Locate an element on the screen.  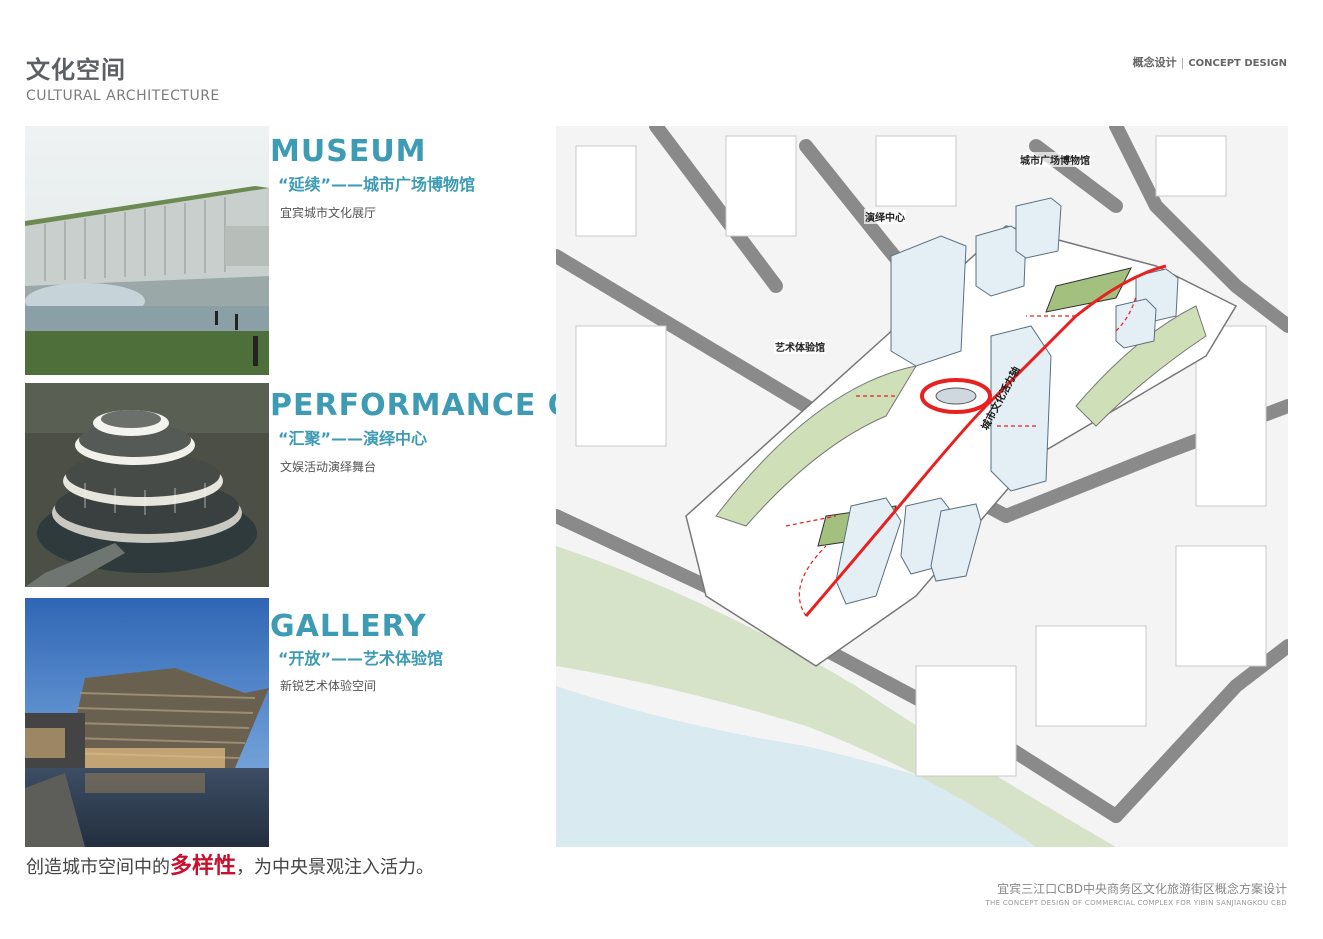
tagline-highlight: 多样性 is located at coordinates (203, 866).